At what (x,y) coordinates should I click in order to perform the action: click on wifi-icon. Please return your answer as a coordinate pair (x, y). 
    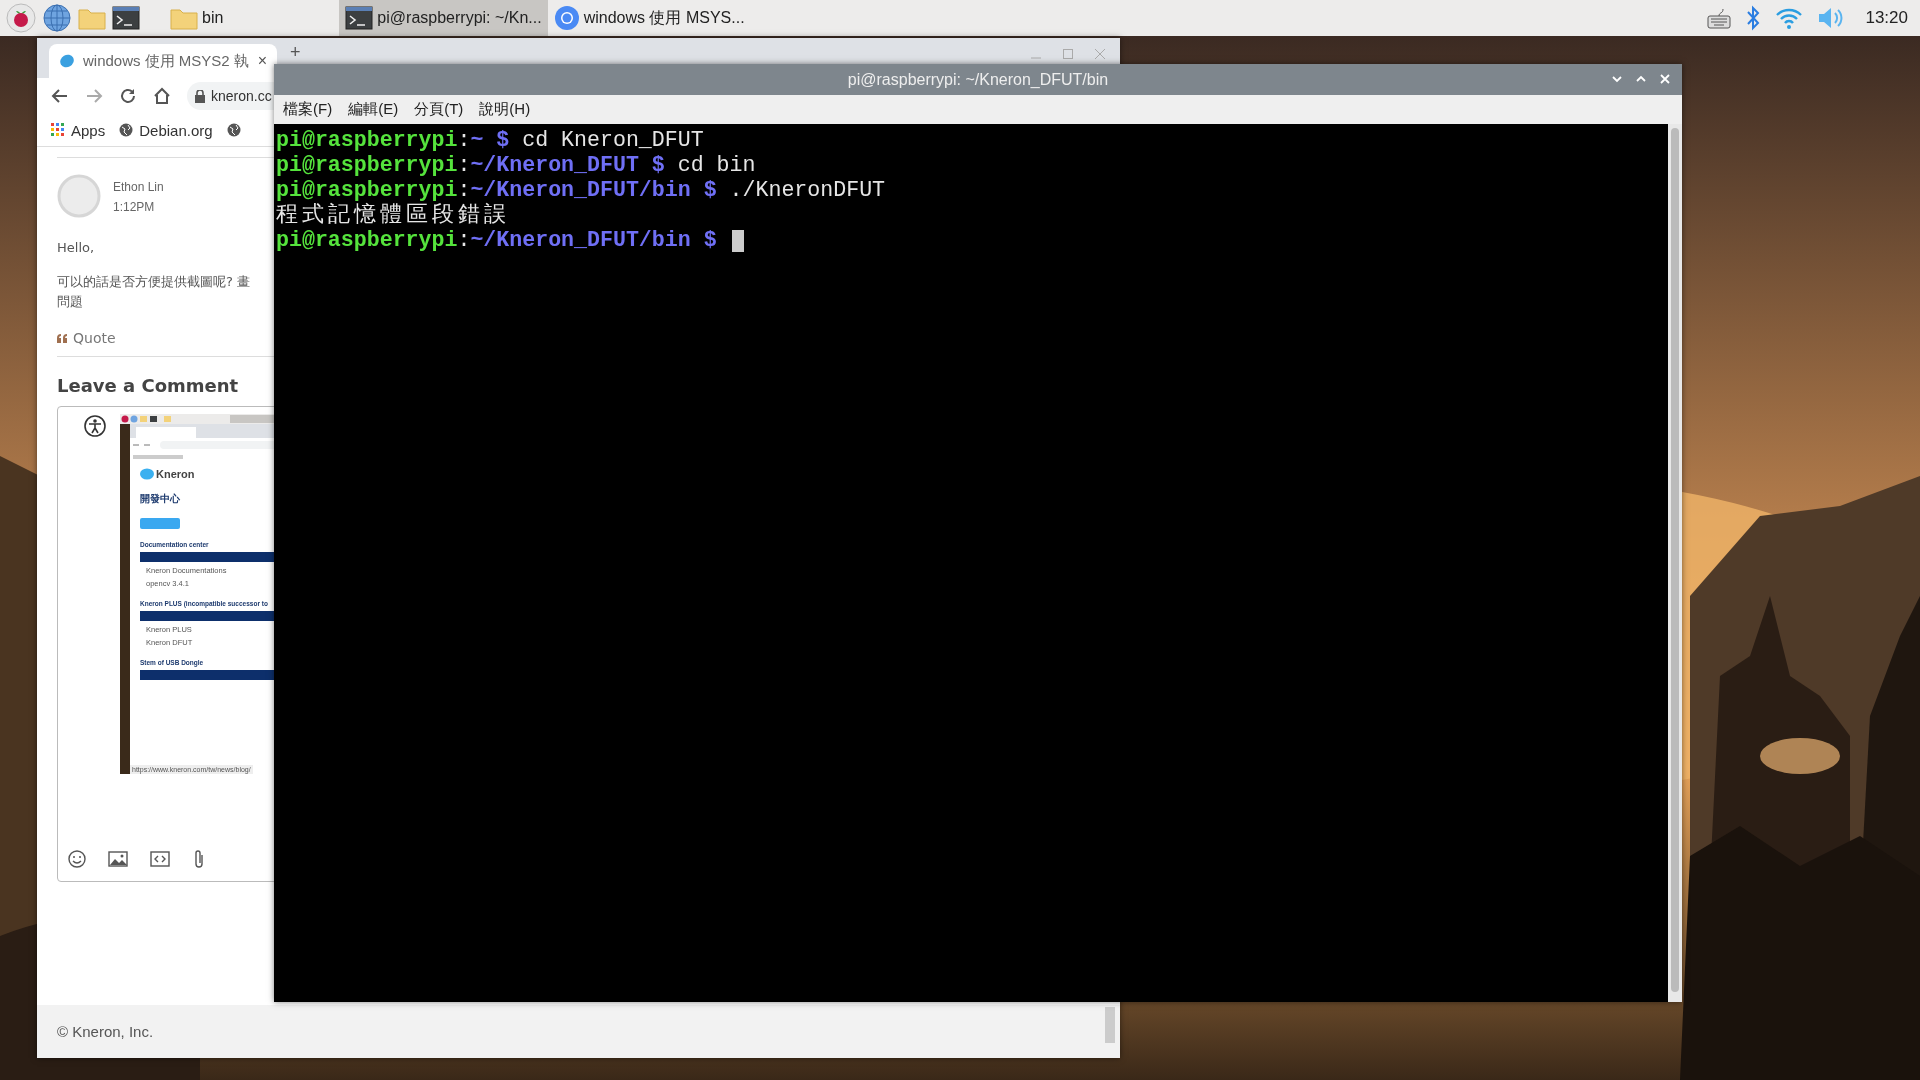
    Looking at the image, I should click on (1789, 18).